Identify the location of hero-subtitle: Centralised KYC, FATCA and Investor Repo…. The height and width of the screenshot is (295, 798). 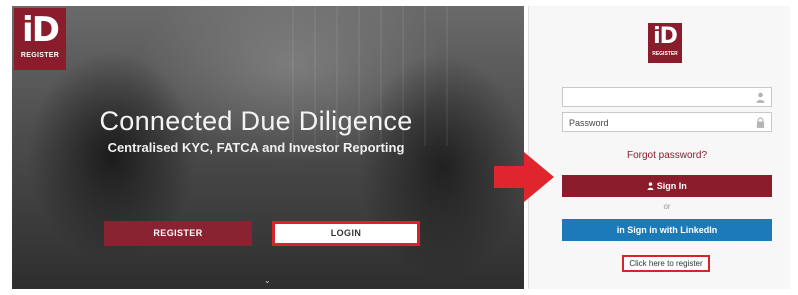
(256, 147).